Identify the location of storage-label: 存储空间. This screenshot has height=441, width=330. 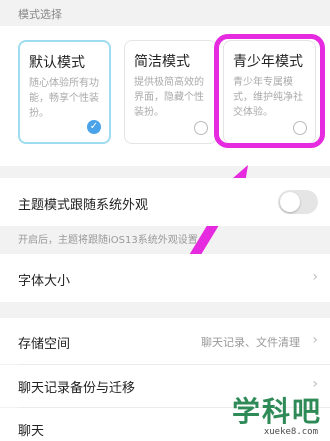
(44, 344).